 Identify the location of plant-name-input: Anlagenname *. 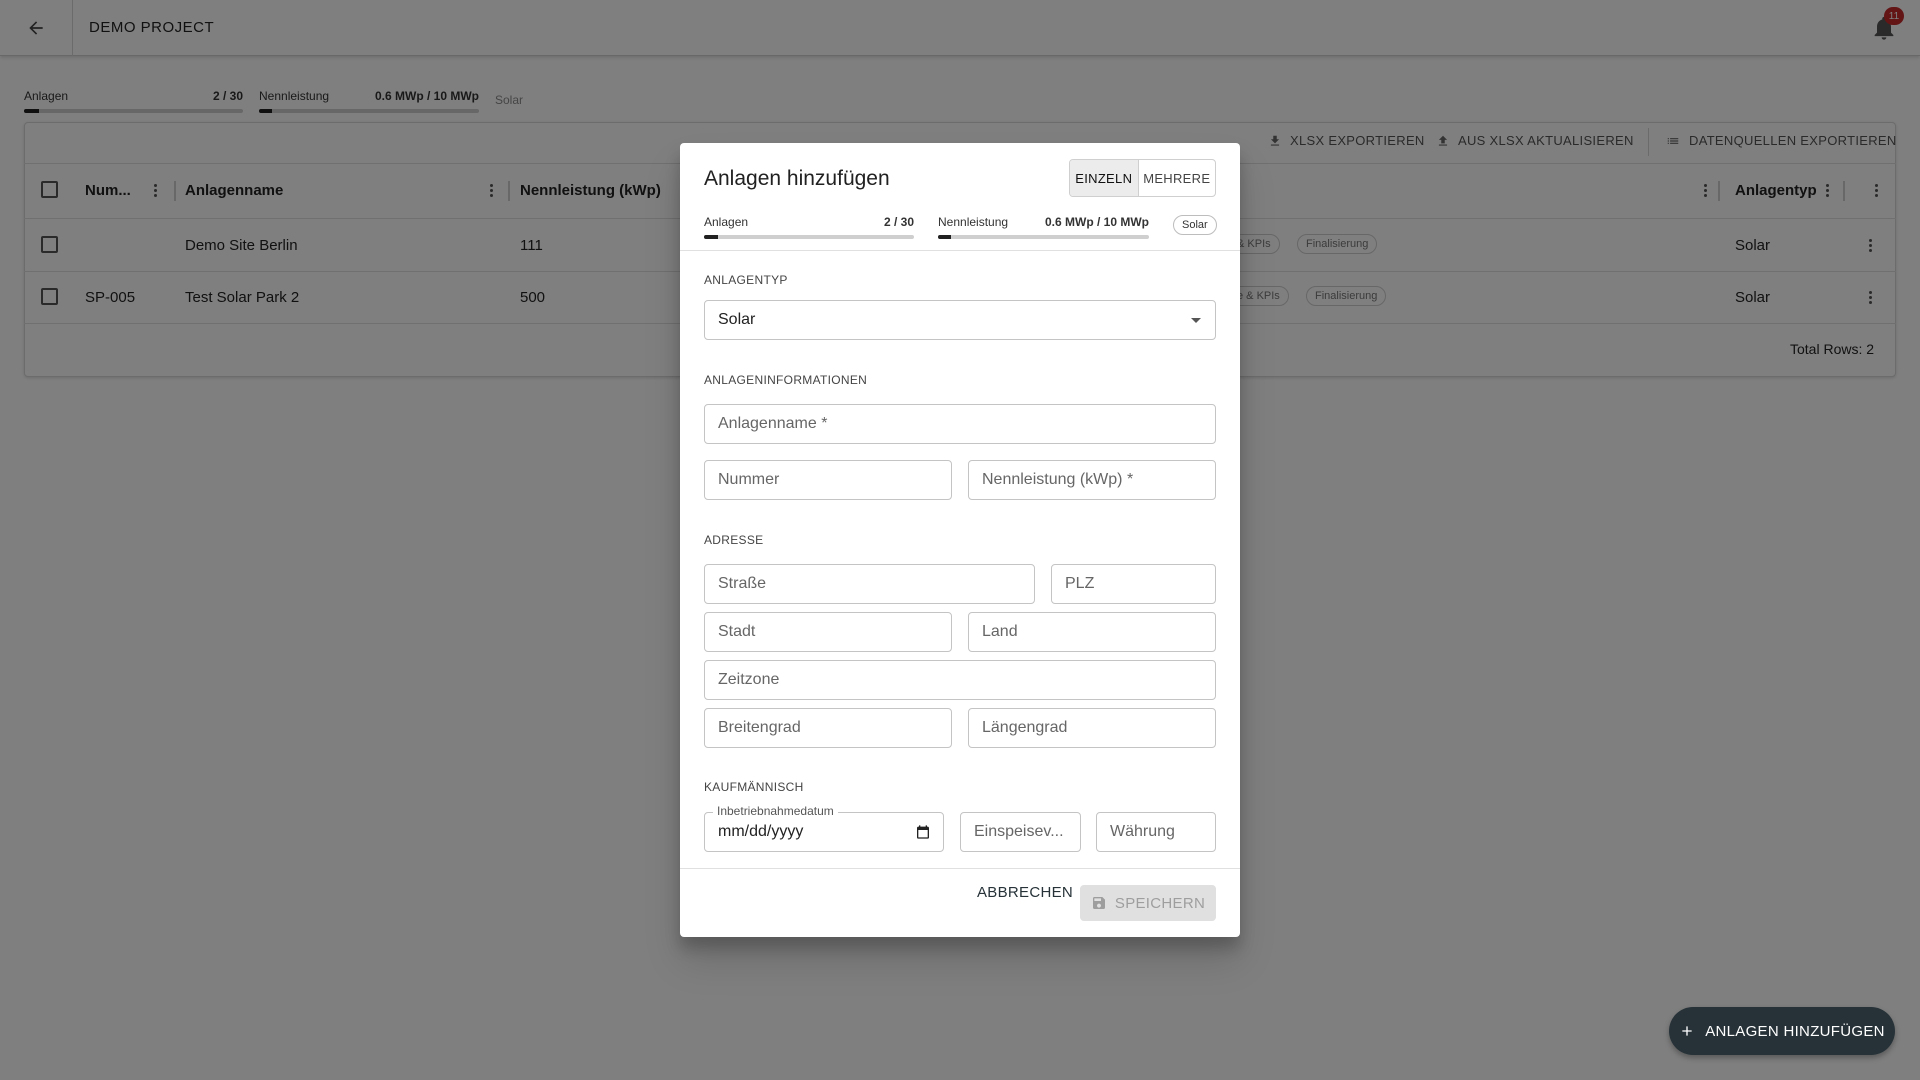
(960, 424).